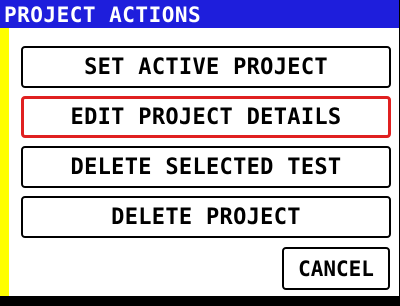 The width and height of the screenshot is (400, 306). What do you see at coordinates (199, 14) in the screenshot?
I see `dialog-title: PROJECT ACTIONS` at bounding box center [199, 14].